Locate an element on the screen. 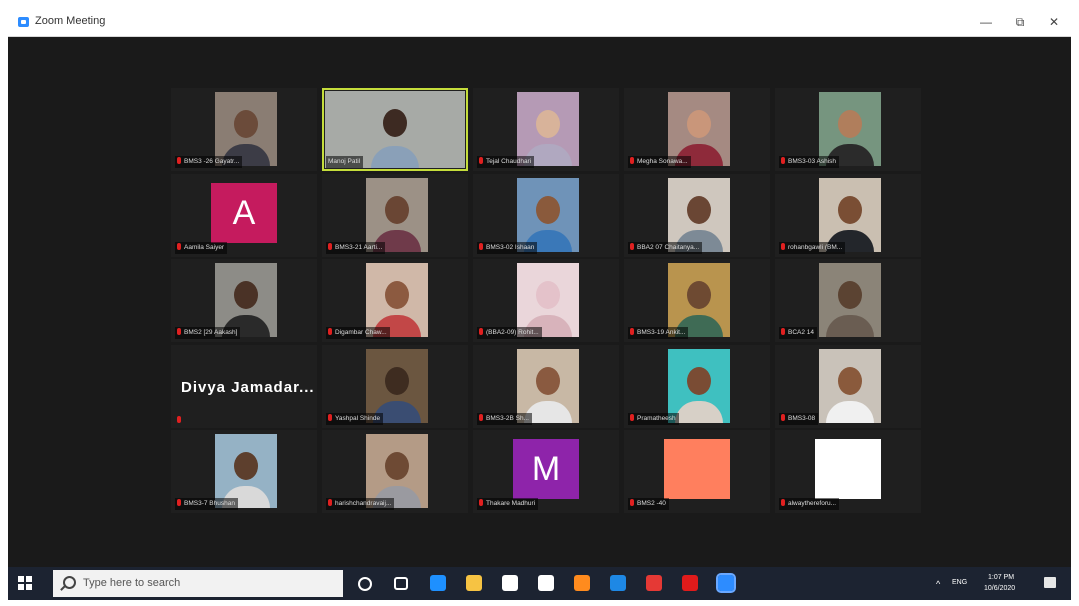 The width and height of the screenshot is (1079, 606). participant-name: BMS2 [29 Aakash] is located at coordinates (211, 332).